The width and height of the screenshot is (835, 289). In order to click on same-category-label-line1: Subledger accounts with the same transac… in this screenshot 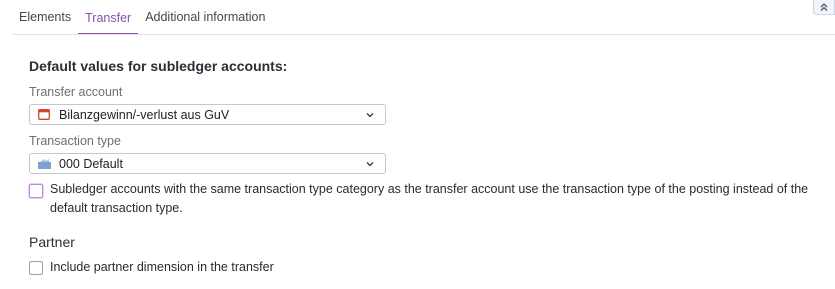, I will do `click(429, 189)`.